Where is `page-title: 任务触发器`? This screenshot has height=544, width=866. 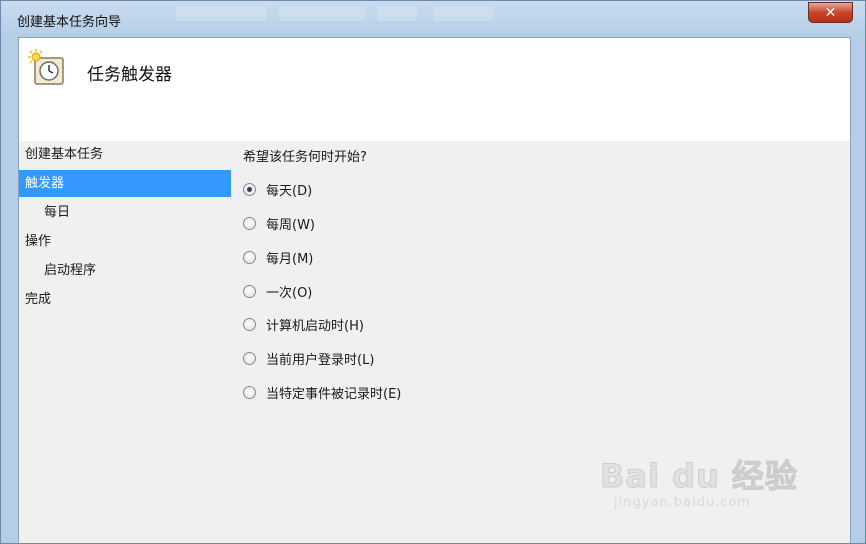 page-title: 任务触发器 is located at coordinates (129, 75).